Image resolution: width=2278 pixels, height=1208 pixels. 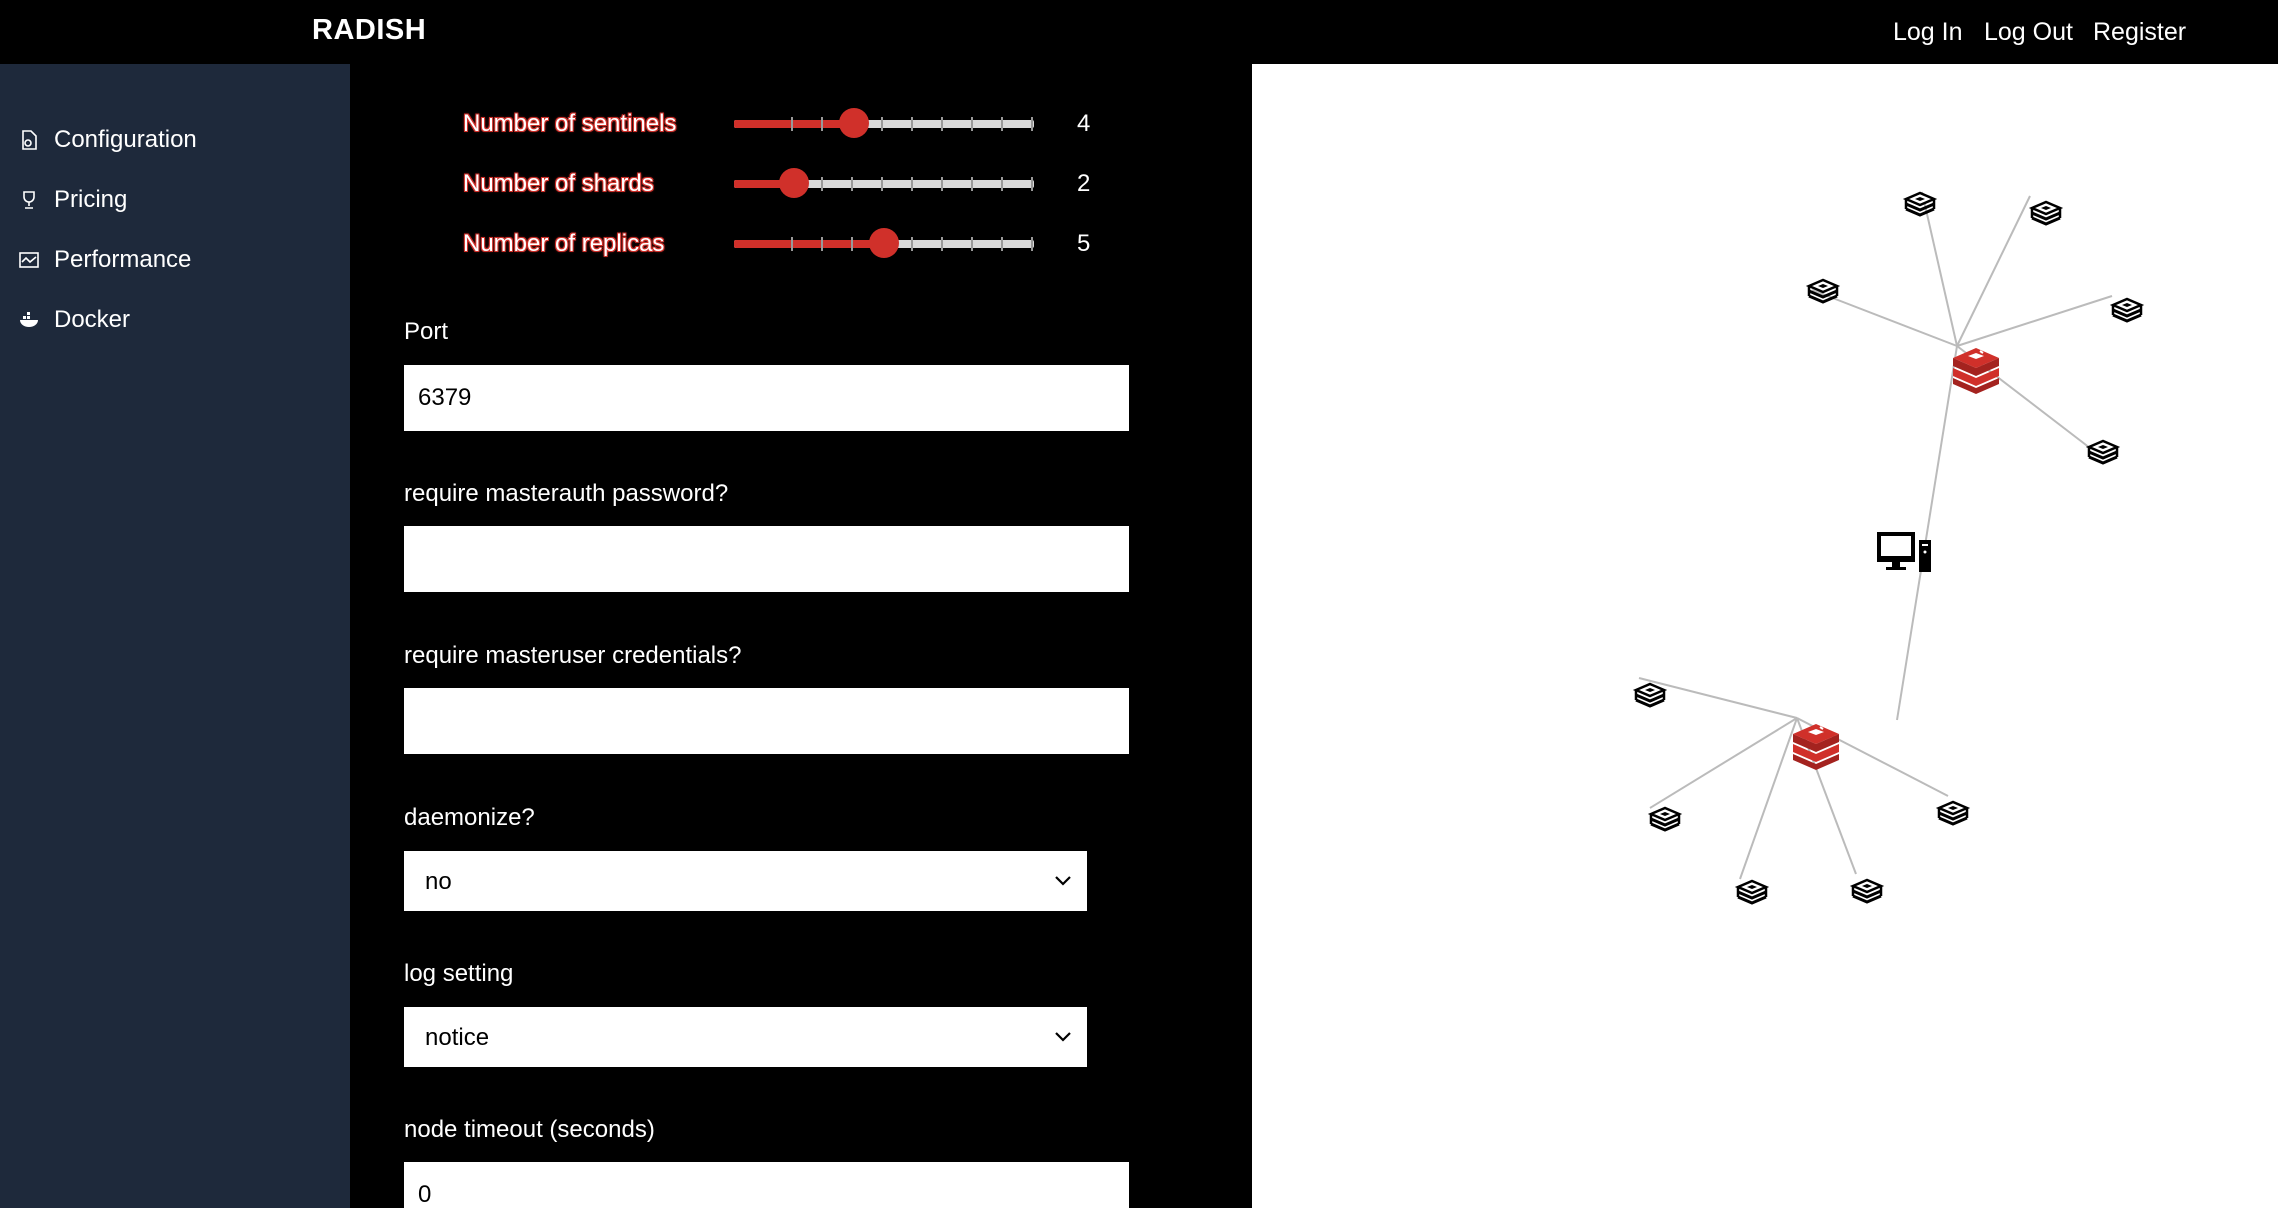 I want to click on sidebar-item-docker: Docker, so click(x=74, y=320).